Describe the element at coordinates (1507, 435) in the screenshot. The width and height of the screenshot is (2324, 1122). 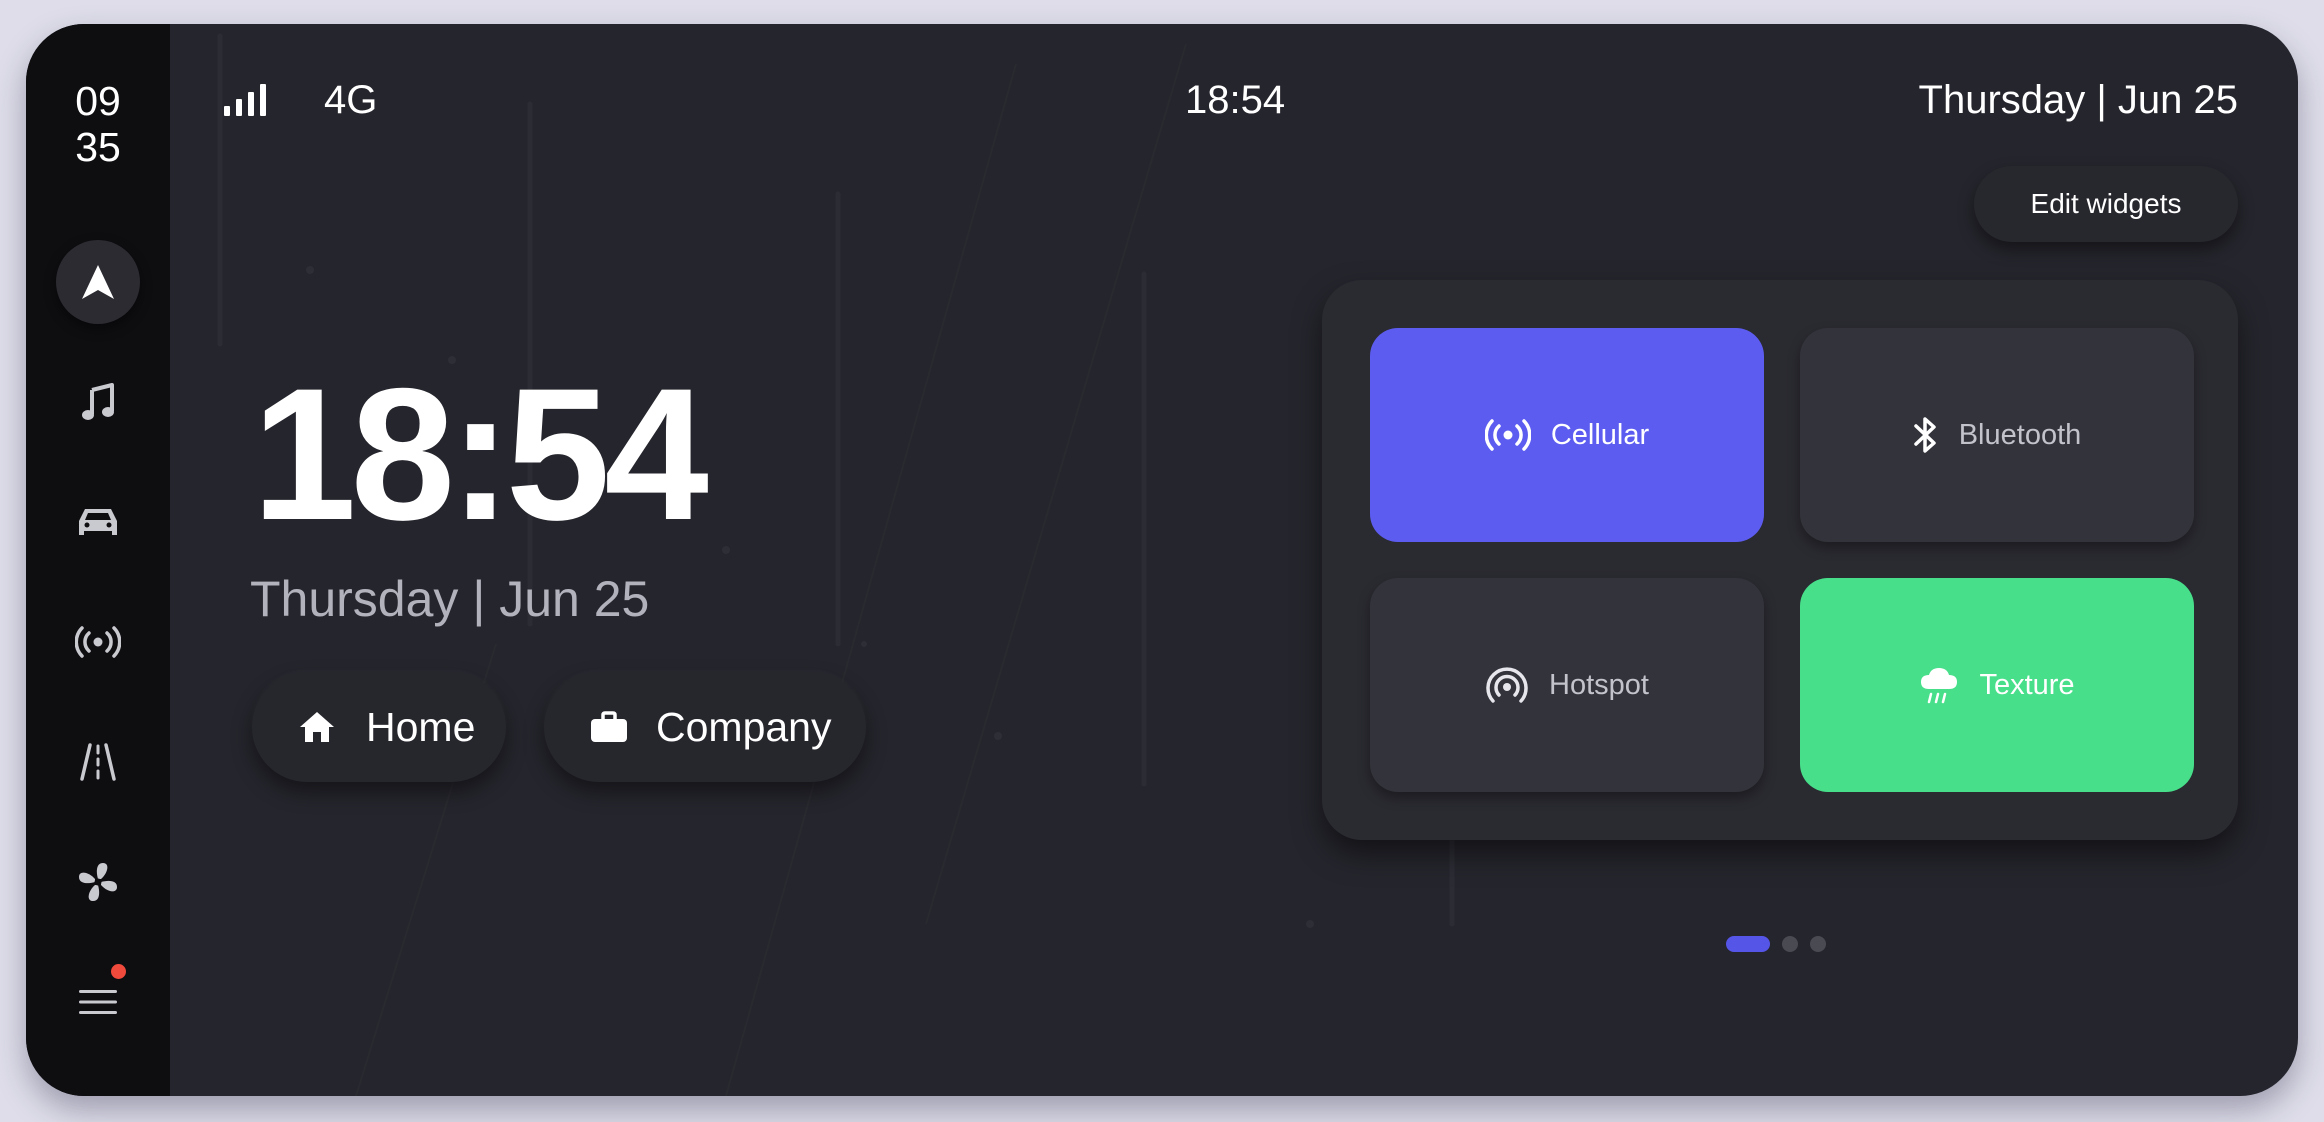
I see `cellular-icon` at that location.